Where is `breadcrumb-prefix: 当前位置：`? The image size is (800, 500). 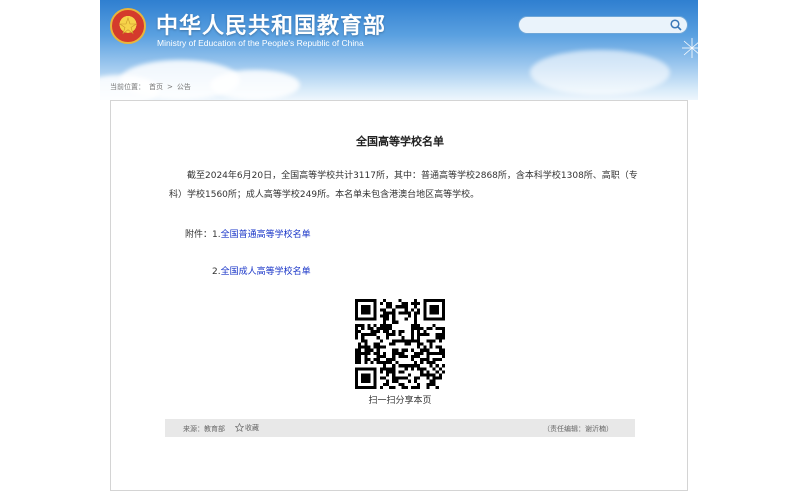
breadcrumb-prefix: 当前位置： is located at coordinates (127, 87).